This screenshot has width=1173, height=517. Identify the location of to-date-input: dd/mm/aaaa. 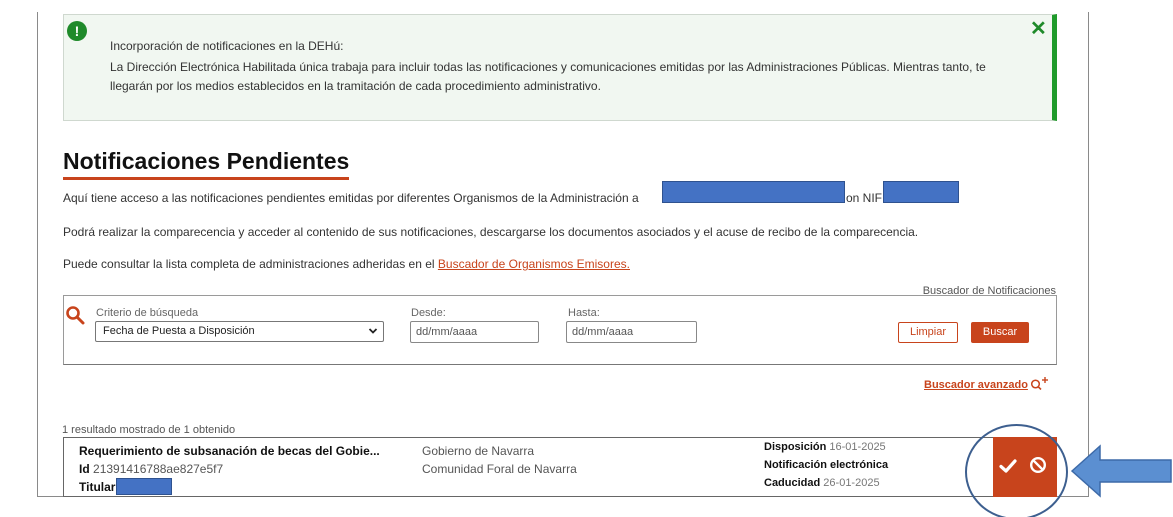
(631, 332).